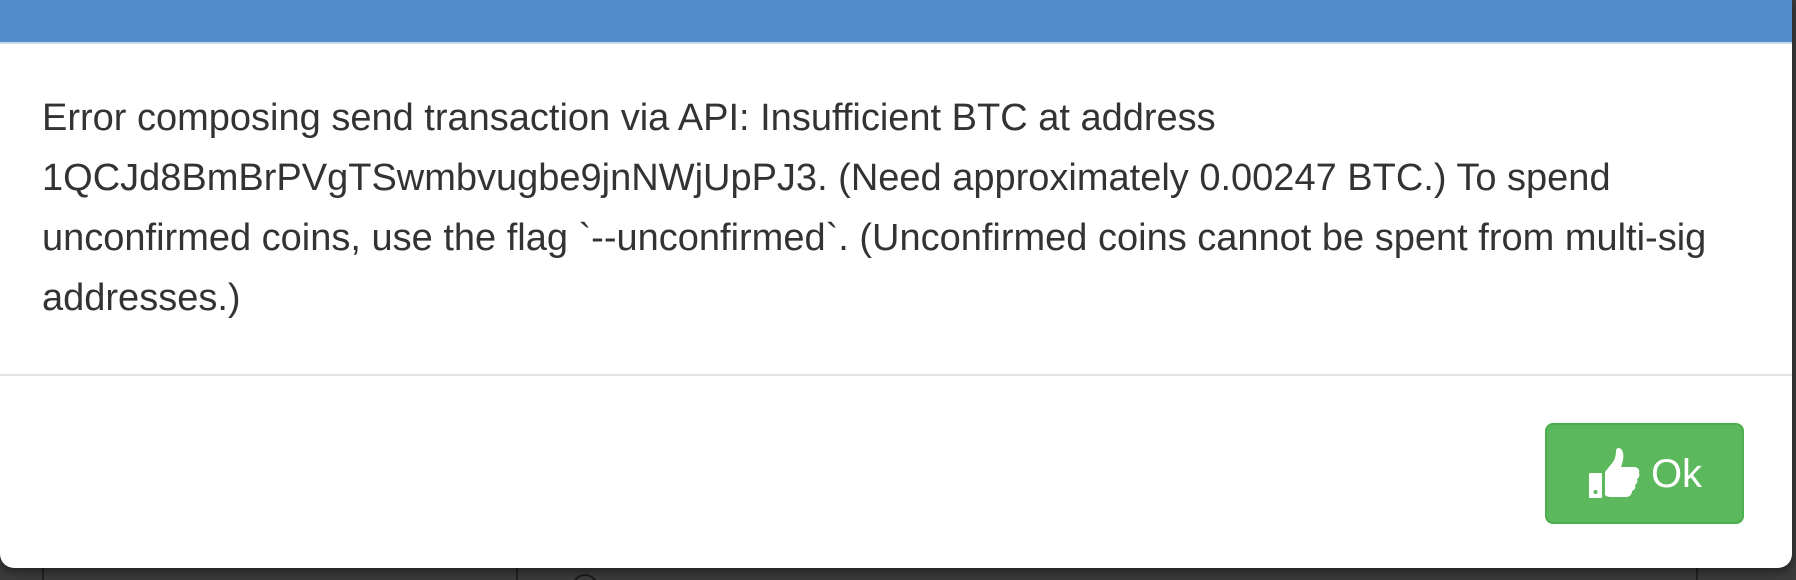 The width and height of the screenshot is (1796, 580). I want to click on ok-button: Ok, so click(1644, 473).